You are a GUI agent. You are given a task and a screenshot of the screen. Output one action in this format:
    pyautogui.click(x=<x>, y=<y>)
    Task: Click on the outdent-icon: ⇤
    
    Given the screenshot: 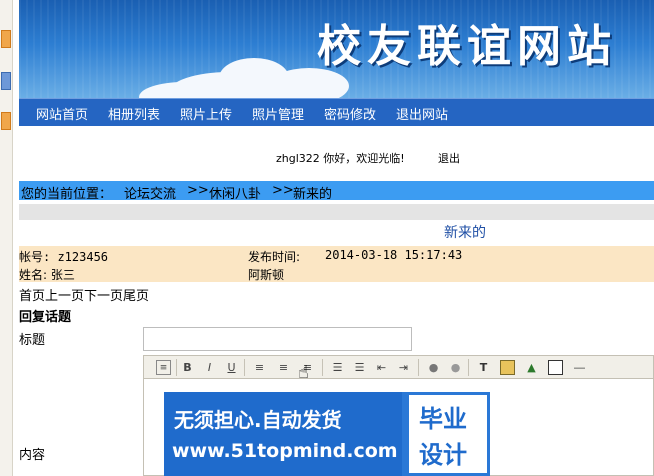 What is the action you would take?
    pyautogui.click(x=381, y=367)
    